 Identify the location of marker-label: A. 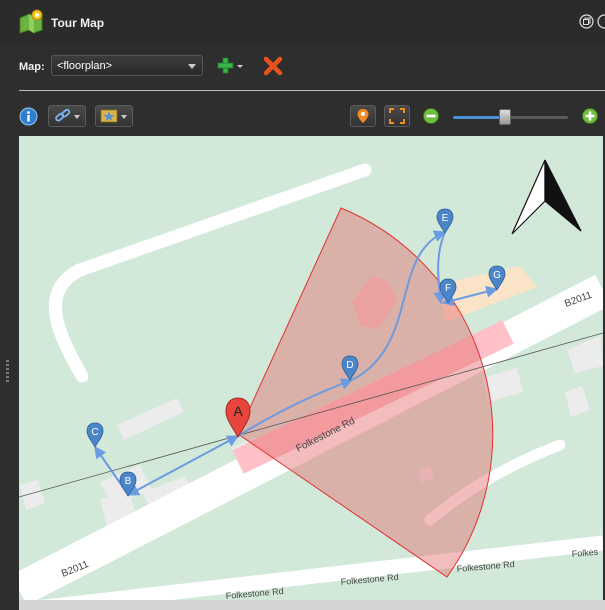
(238, 411).